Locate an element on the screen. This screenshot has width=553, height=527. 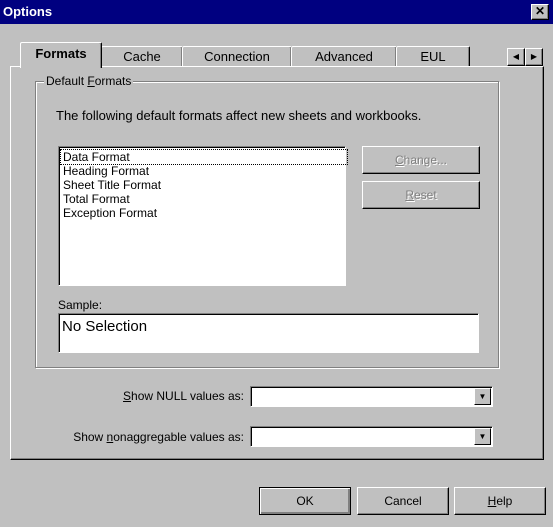
tab-advanced-label: Advanced is located at coordinates (344, 56).